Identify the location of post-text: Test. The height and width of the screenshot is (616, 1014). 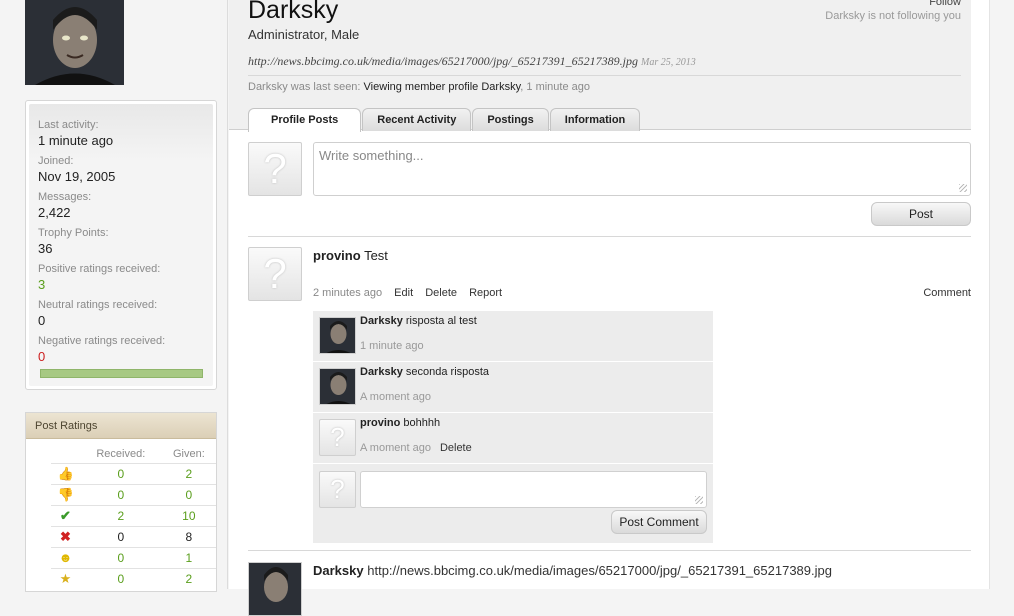
(376, 255).